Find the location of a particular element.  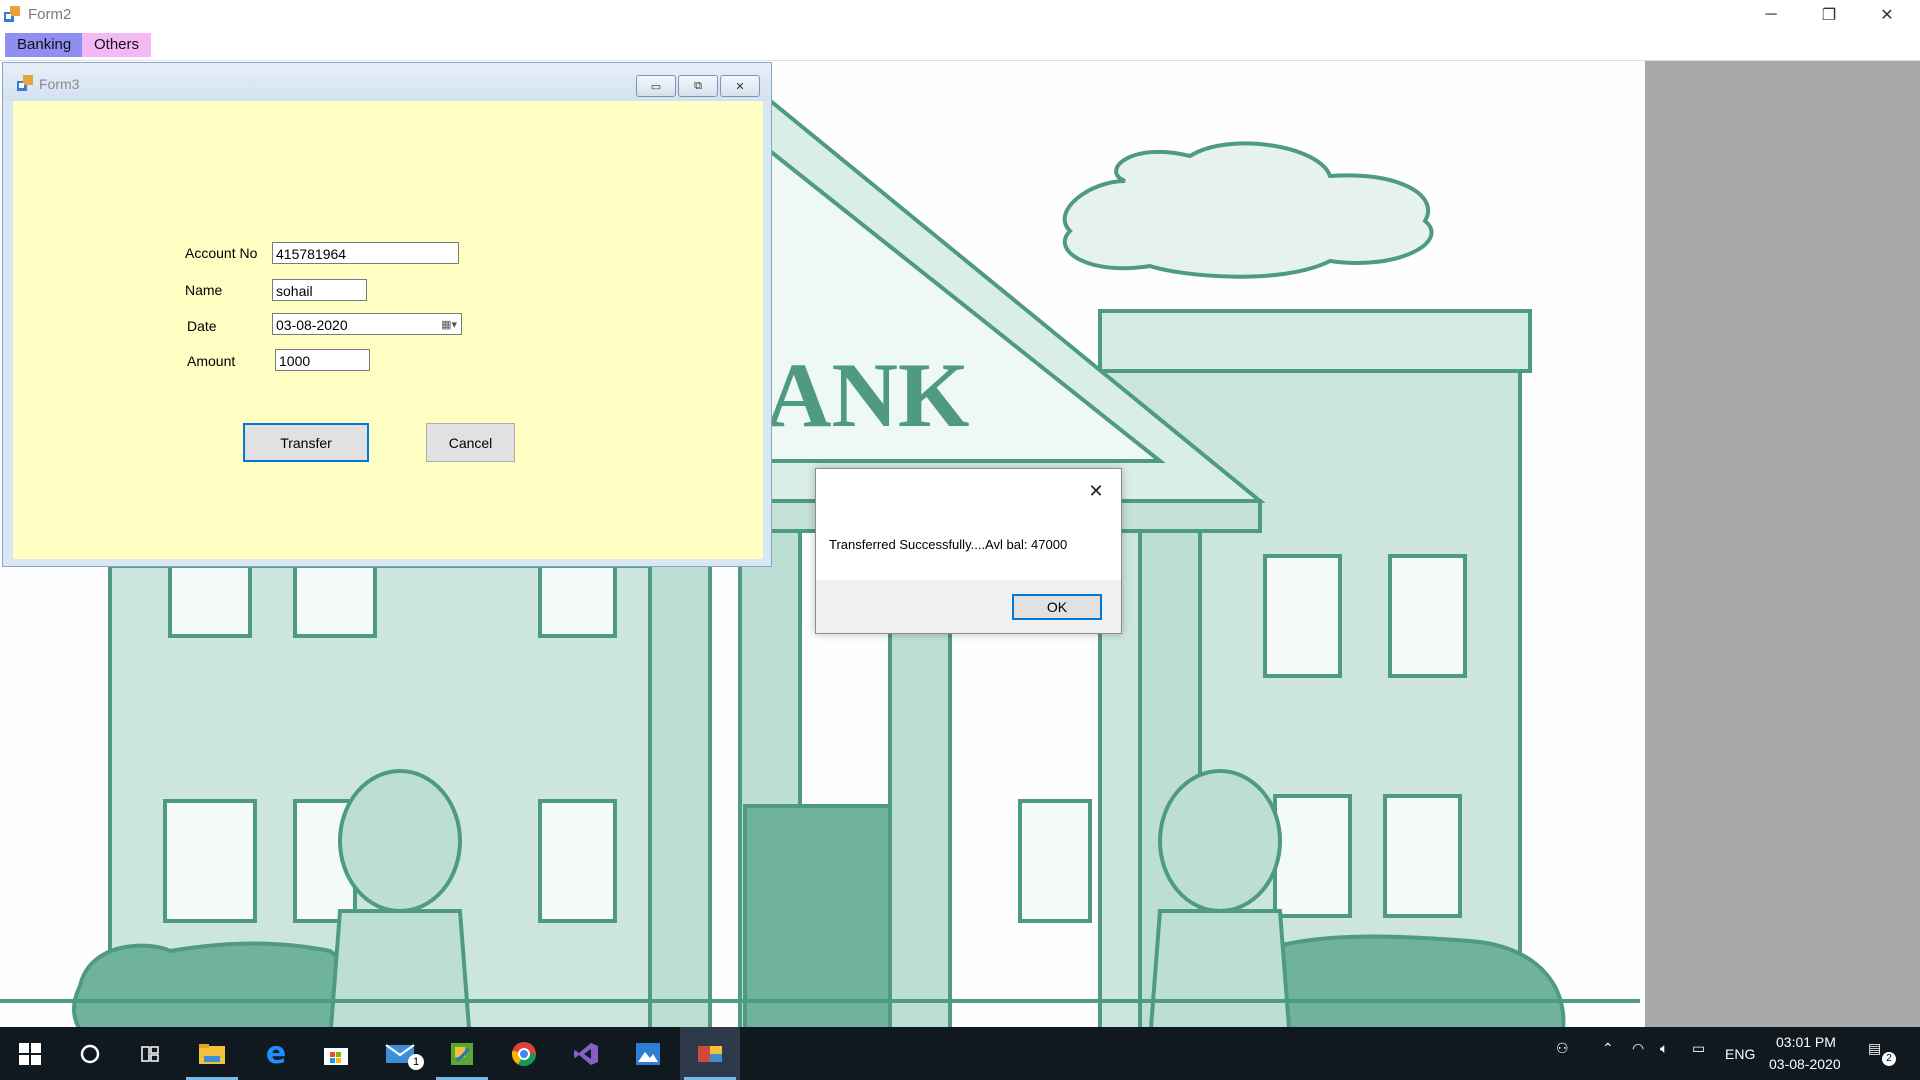

form3-restore-button: ⧉ is located at coordinates (698, 86).